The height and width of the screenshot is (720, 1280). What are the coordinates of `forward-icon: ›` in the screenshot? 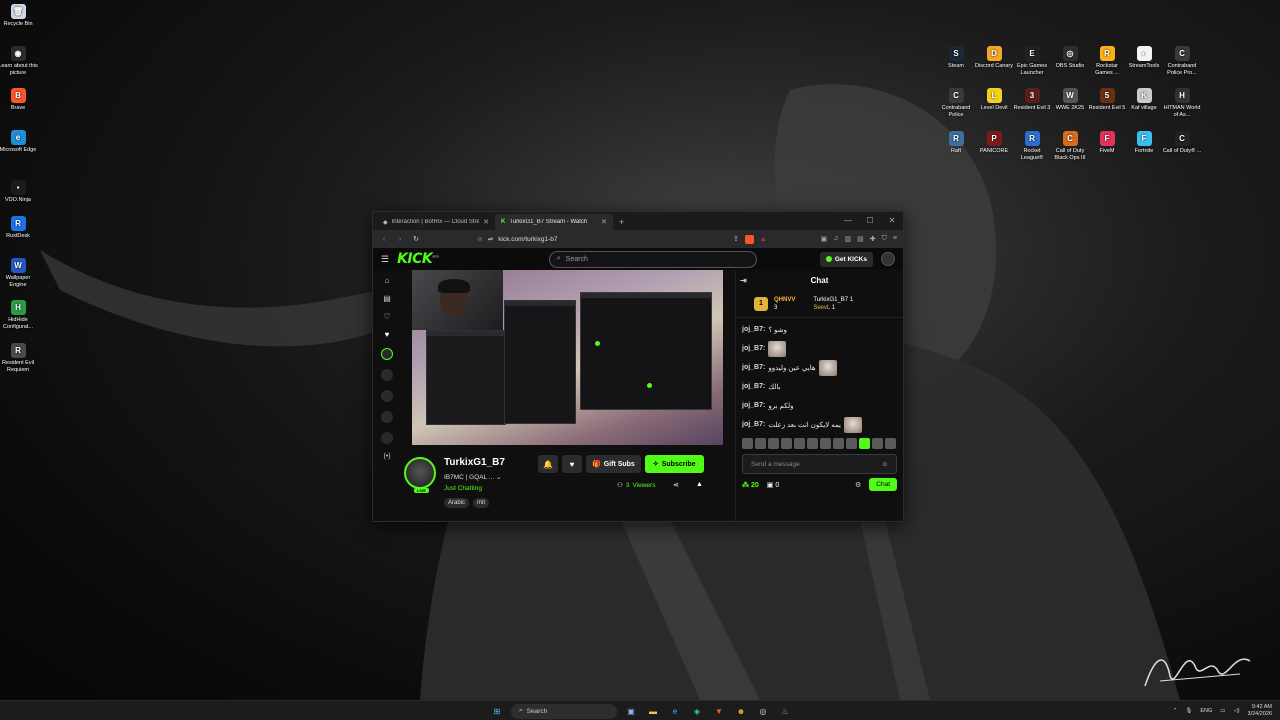 It's located at (400, 239).